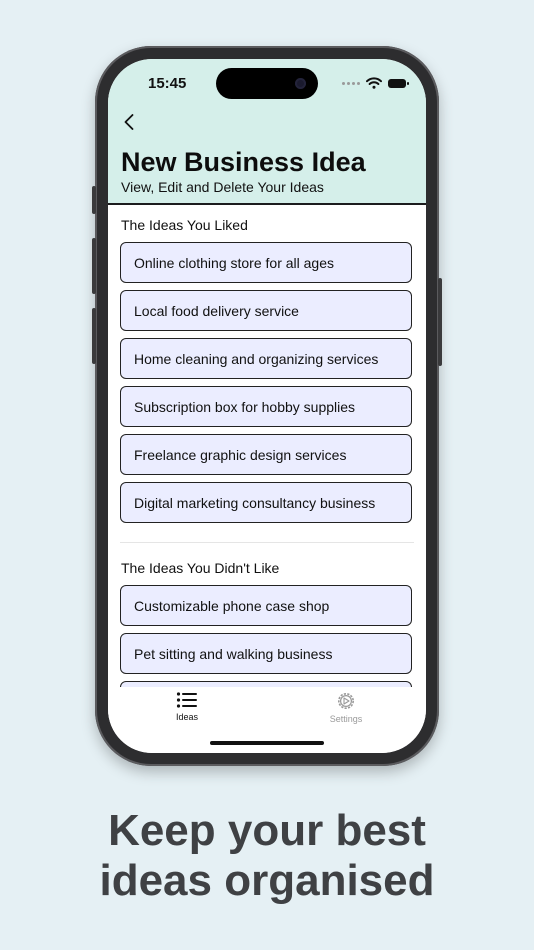  I want to click on tab-ideas-label: Ideas, so click(187, 717).